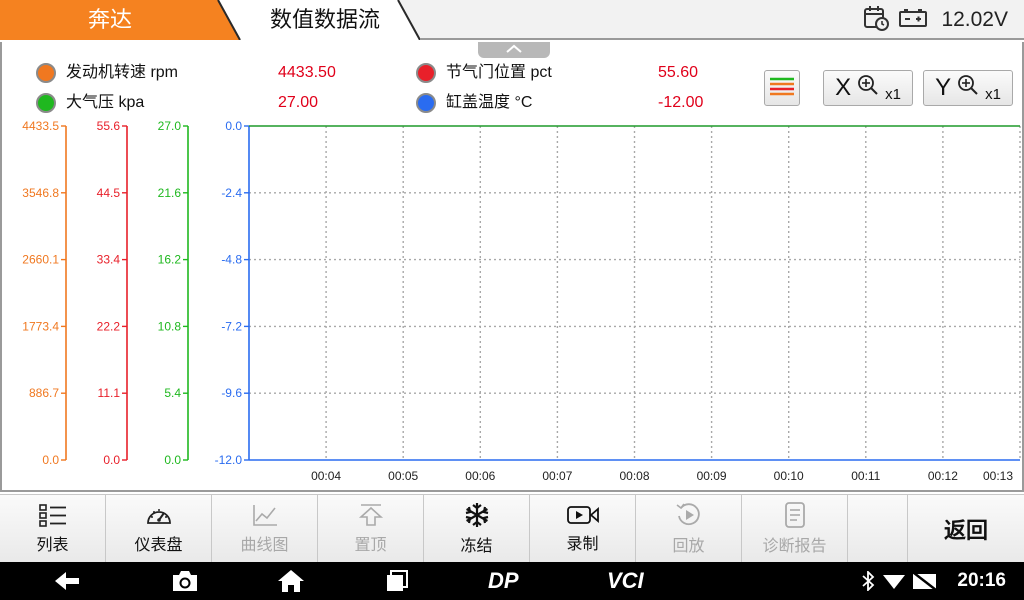 The height and width of the screenshot is (600, 1024). Describe the element at coordinates (689, 515) in the screenshot. I see `playback-icon` at that location.